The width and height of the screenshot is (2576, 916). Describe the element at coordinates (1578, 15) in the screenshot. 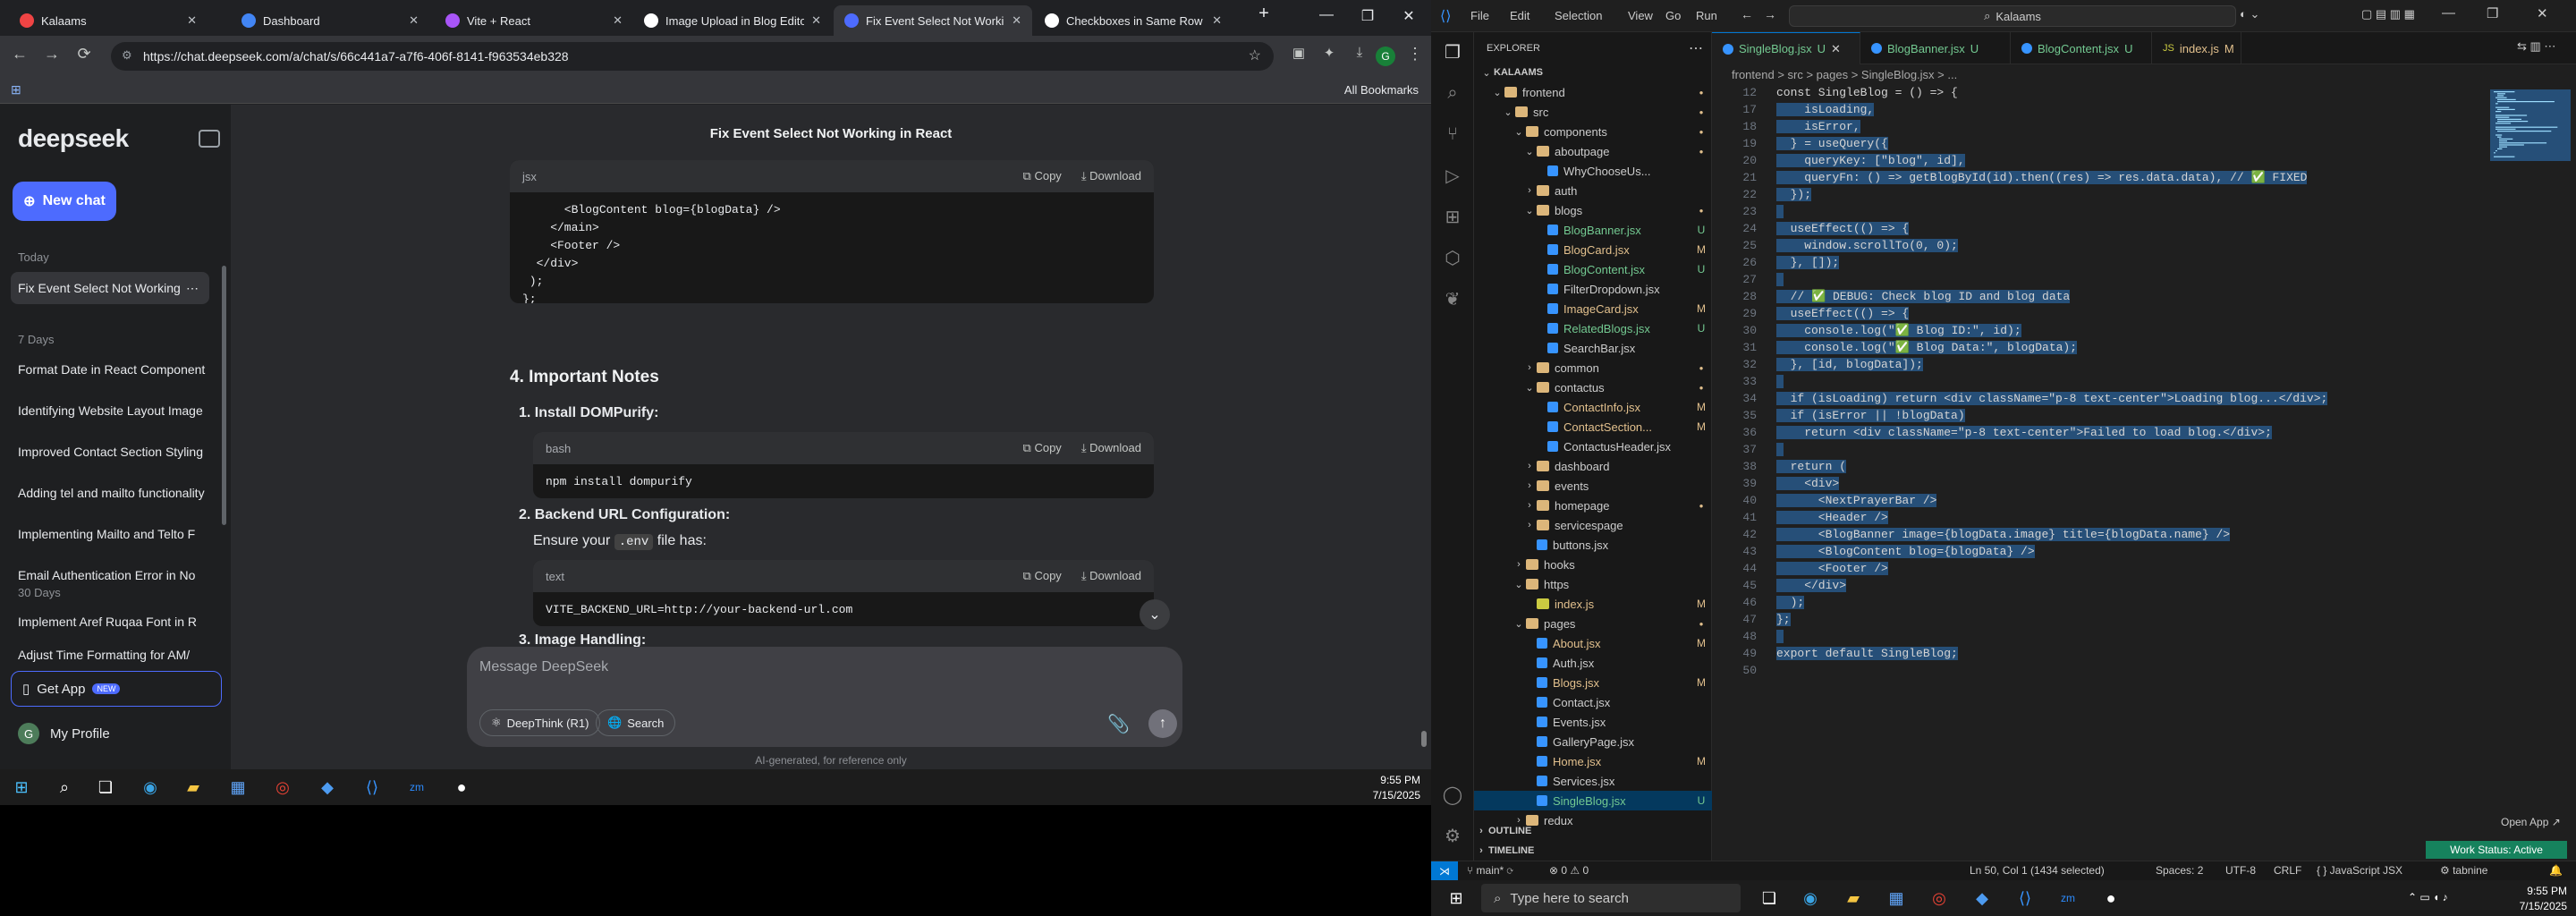

I see `menu-item: Selection` at that location.